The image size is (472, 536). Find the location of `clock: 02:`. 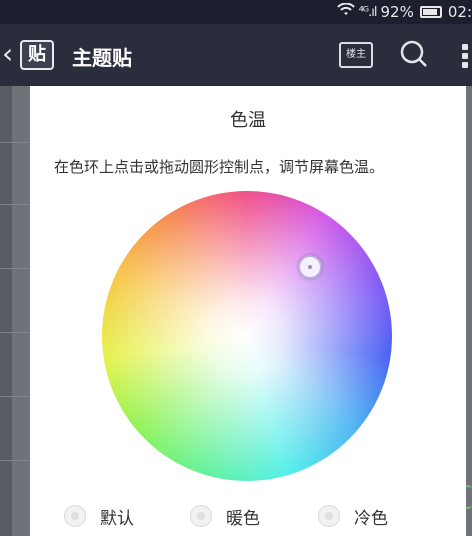

clock: 02: is located at coordinates (459, 12).